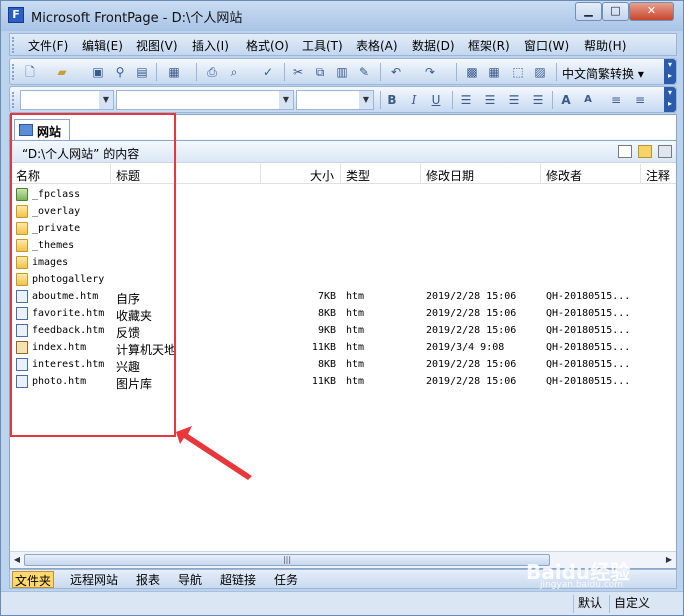  I want to click on font-size-select: ▼, so click(335, 100).